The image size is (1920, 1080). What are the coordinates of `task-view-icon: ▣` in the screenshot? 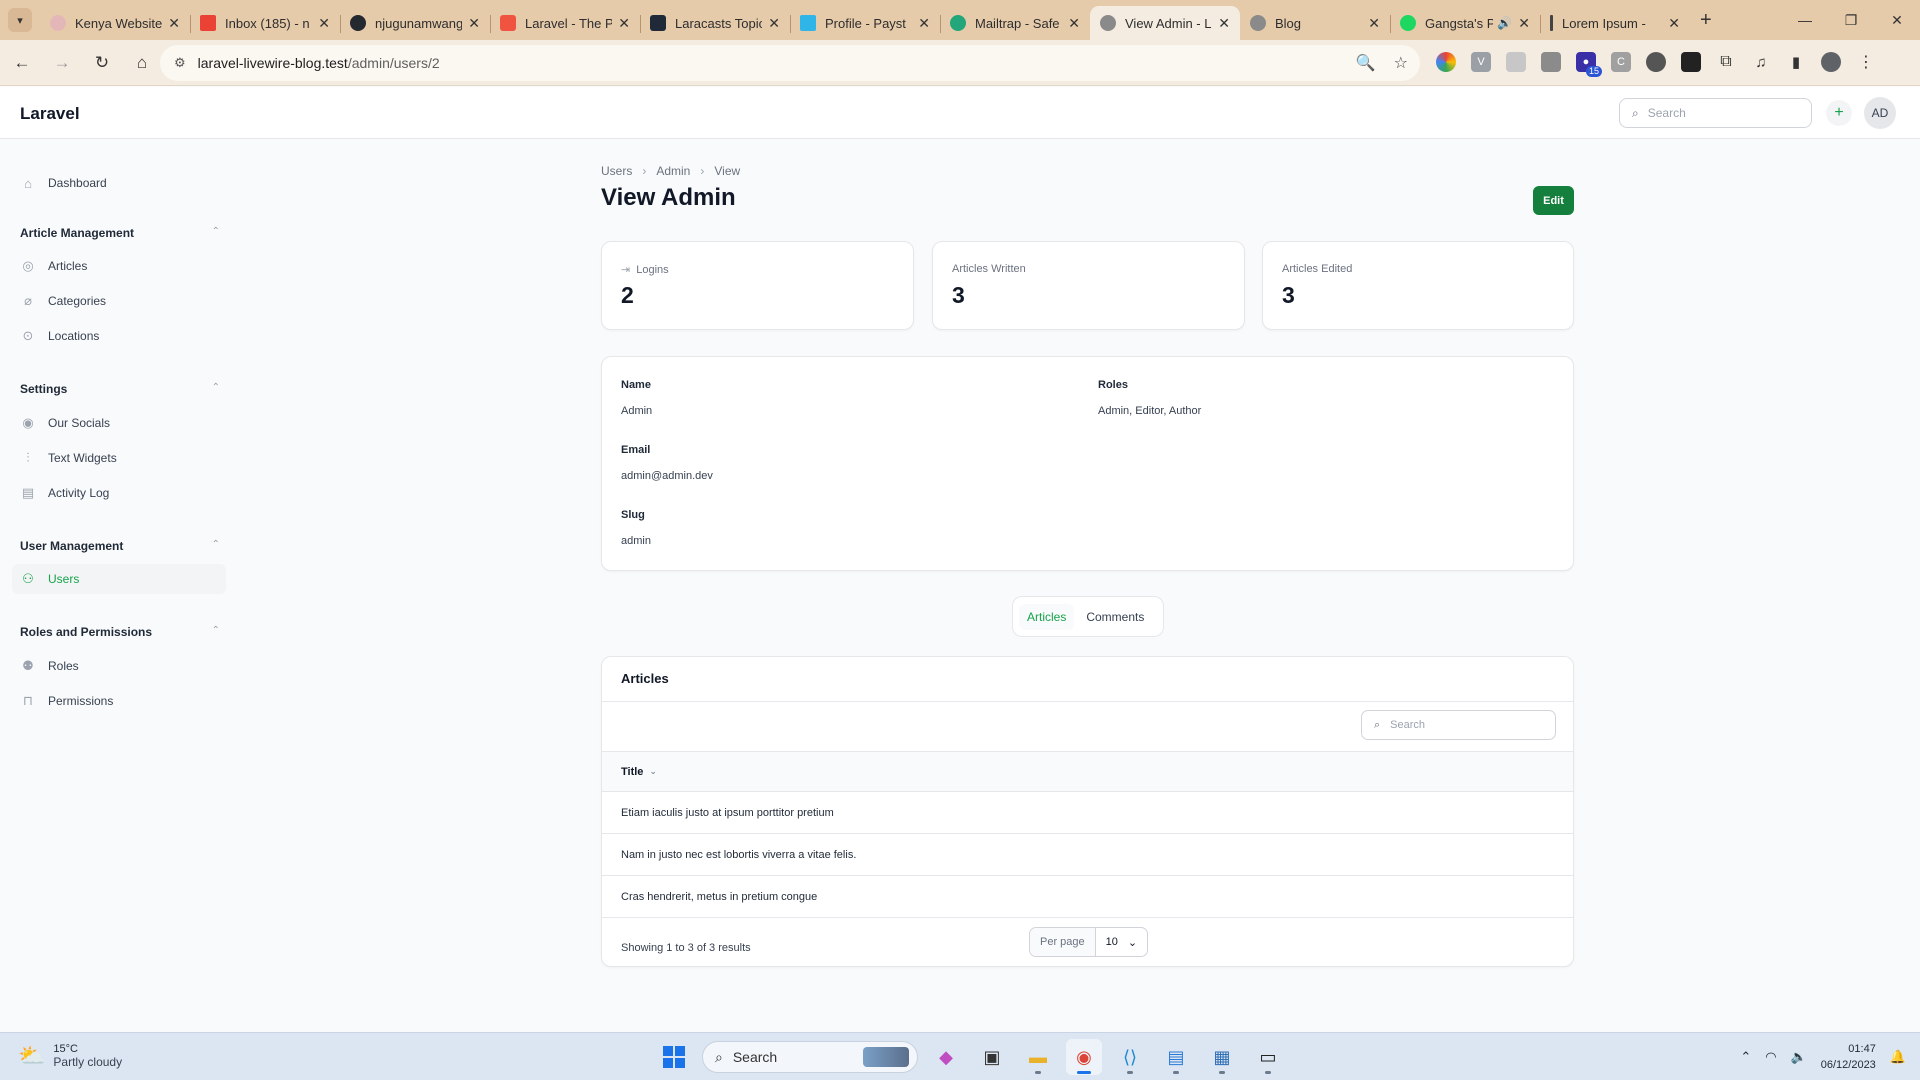 It's located at (992, 1057).